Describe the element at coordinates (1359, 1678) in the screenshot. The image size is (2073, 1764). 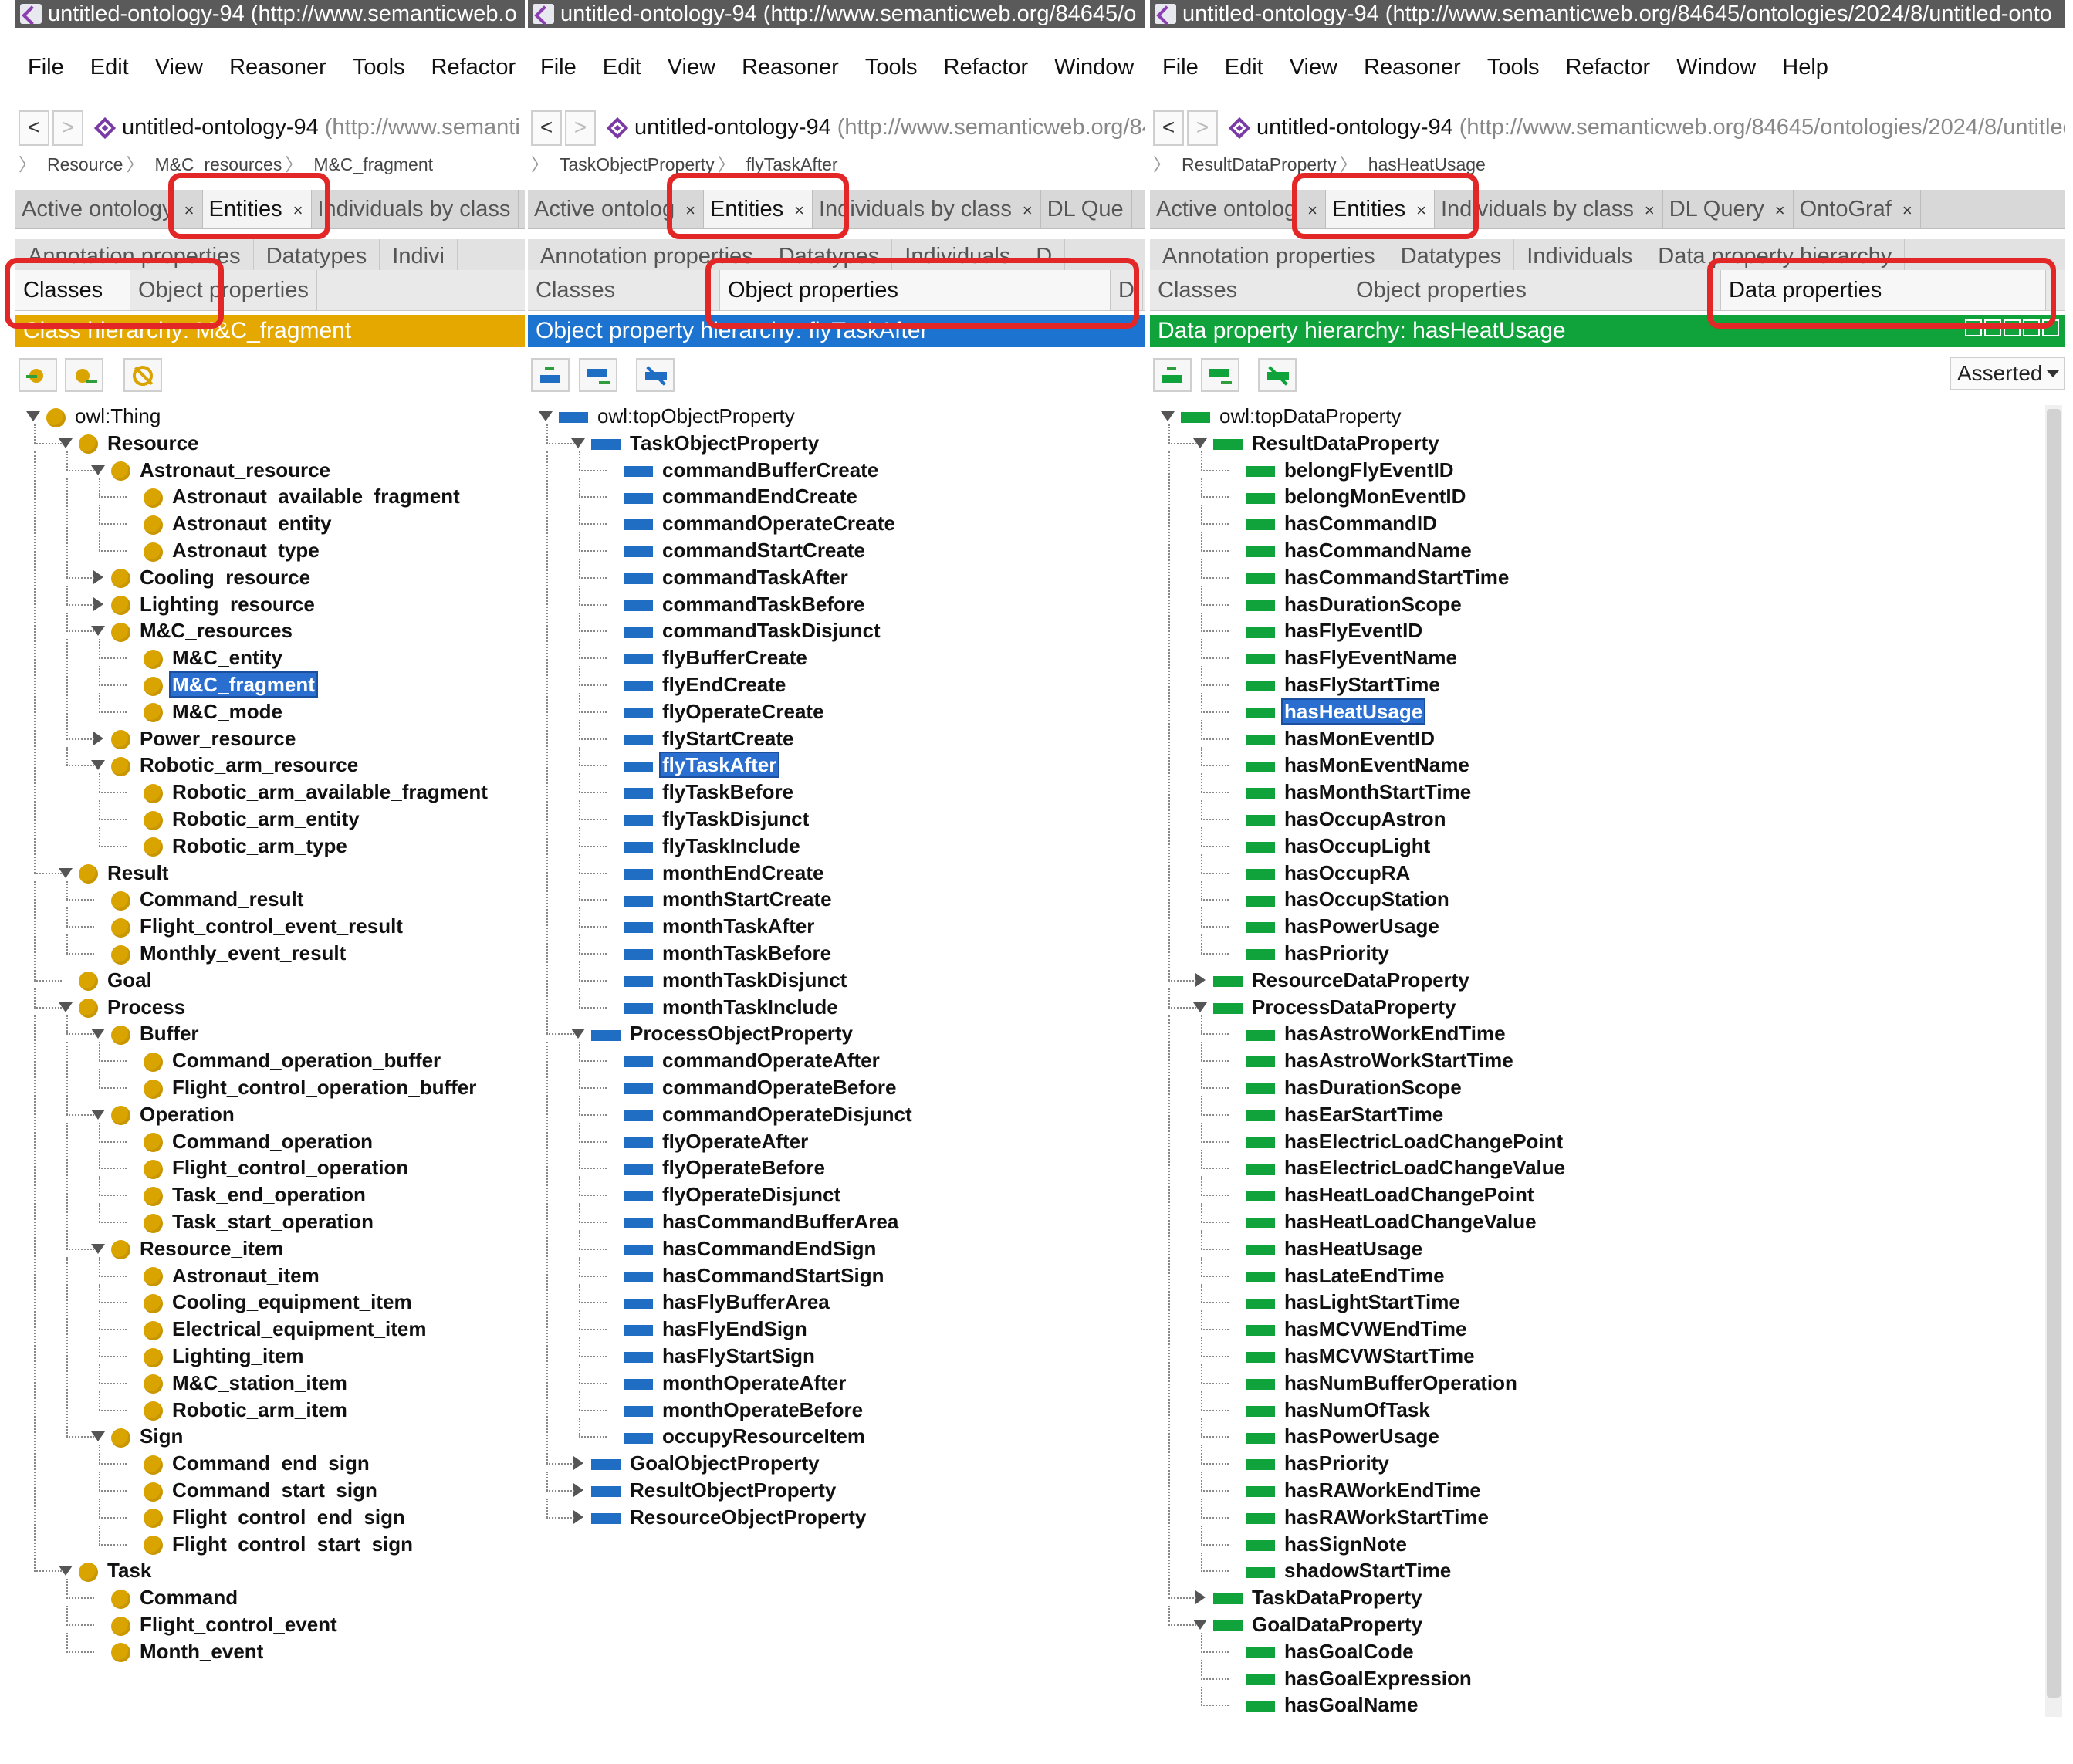
I see `tree-node: hasGoalExpression` at that location.